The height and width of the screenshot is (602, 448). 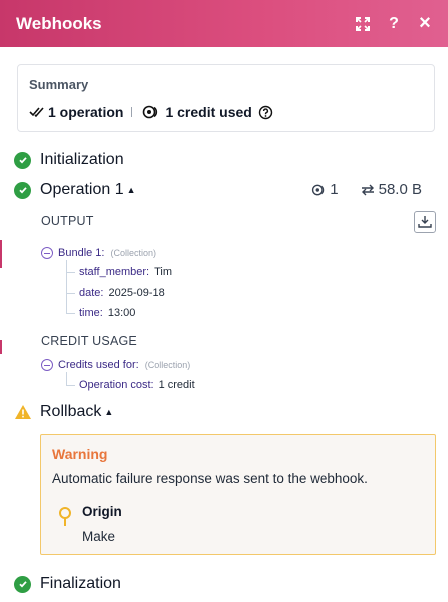 I want to click on step-initialization: Initialization, so click(x=69, y=160).